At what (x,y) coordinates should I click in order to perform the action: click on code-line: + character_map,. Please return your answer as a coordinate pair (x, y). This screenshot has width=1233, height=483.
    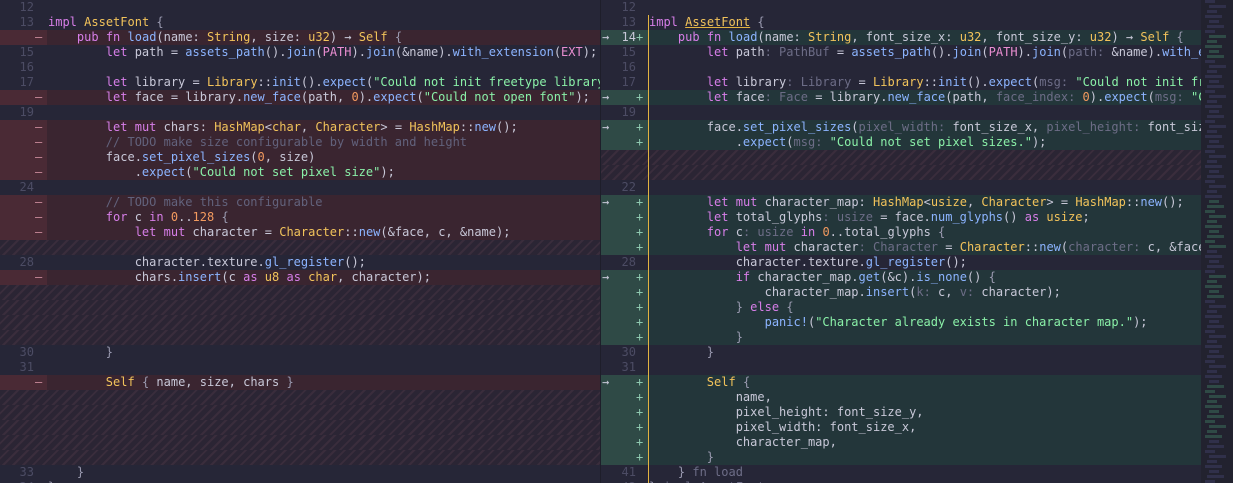
    Looking at the image, I should click on (900, 442).